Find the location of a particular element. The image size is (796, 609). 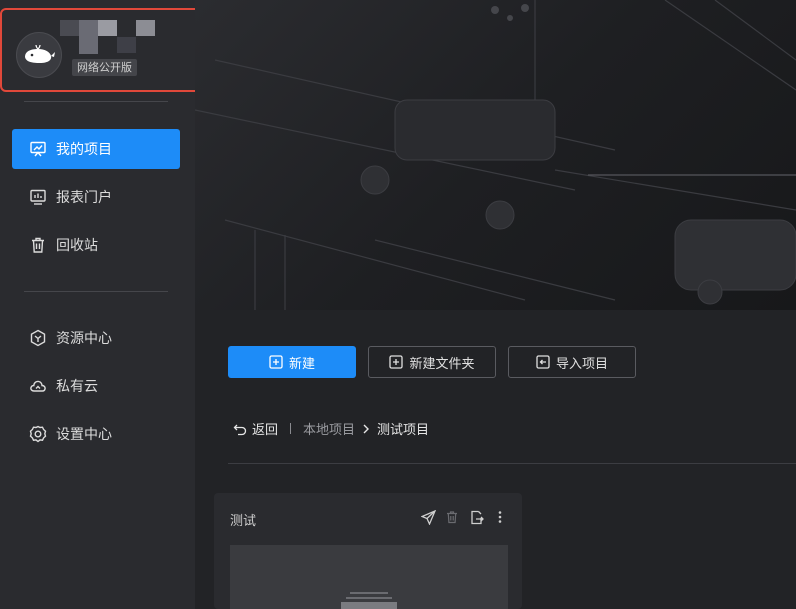

send-icon is located at coordinates (428, 517).